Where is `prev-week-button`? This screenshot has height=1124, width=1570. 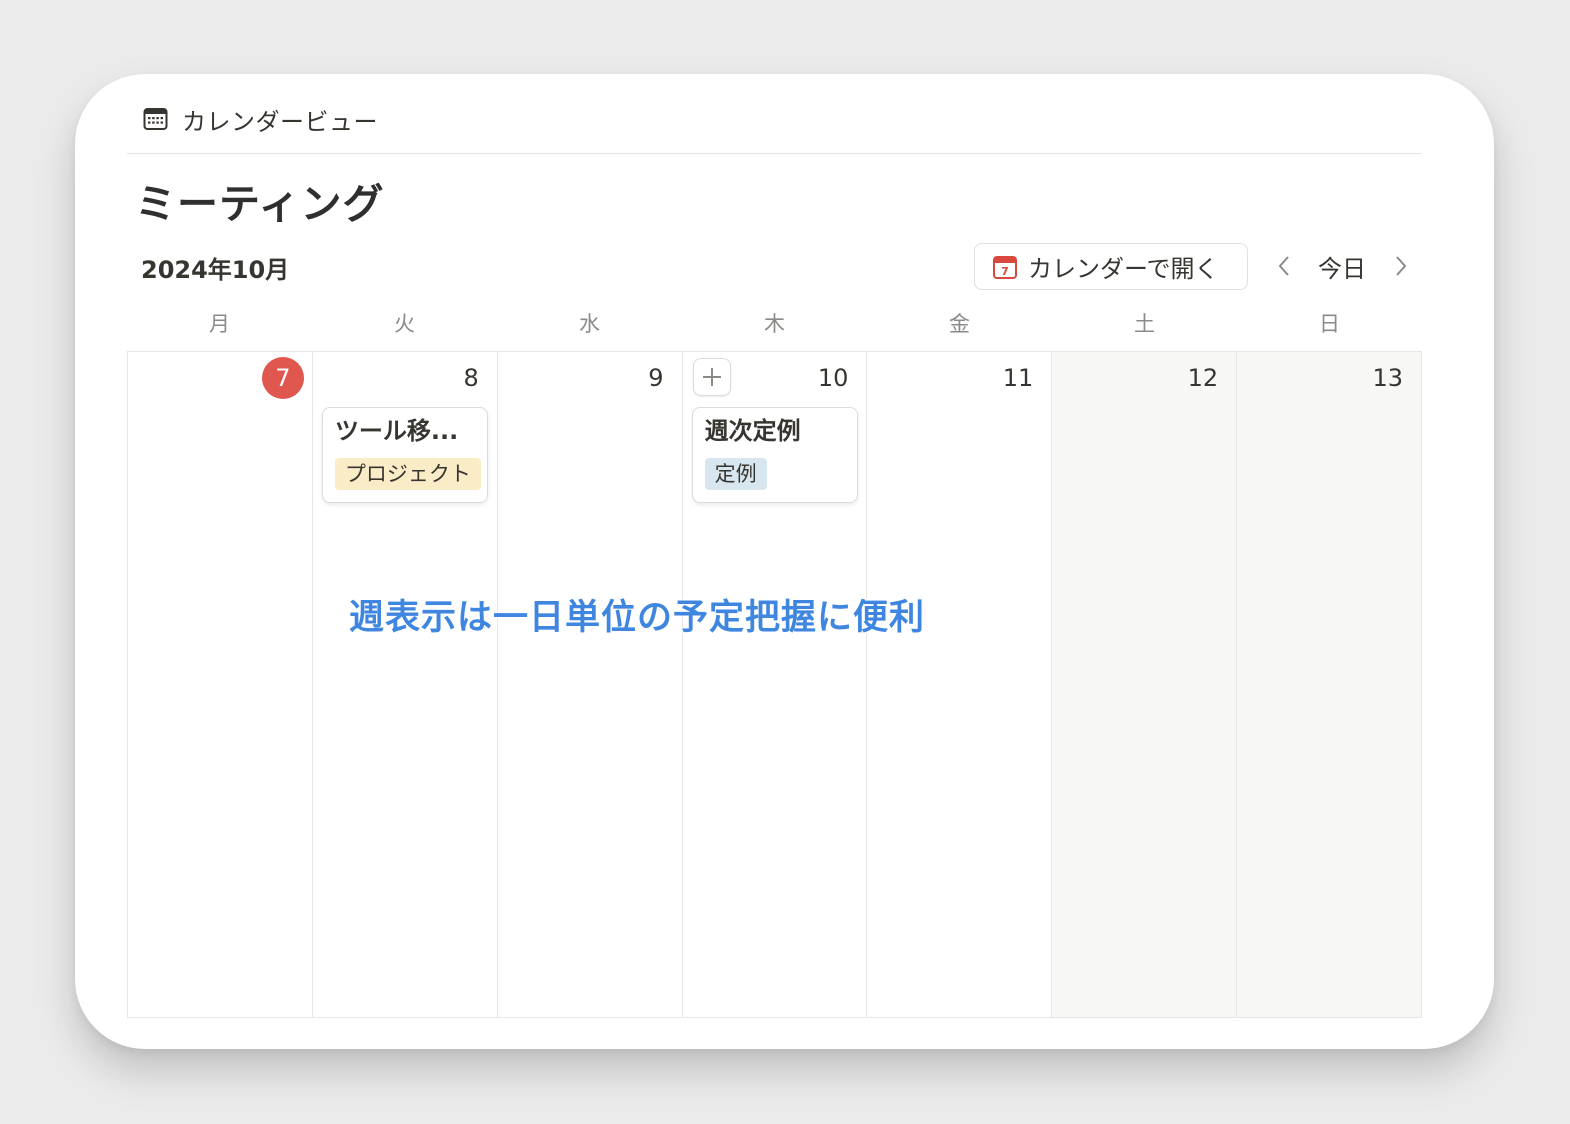
prev-week-button is located at coordinates (1284, 266).